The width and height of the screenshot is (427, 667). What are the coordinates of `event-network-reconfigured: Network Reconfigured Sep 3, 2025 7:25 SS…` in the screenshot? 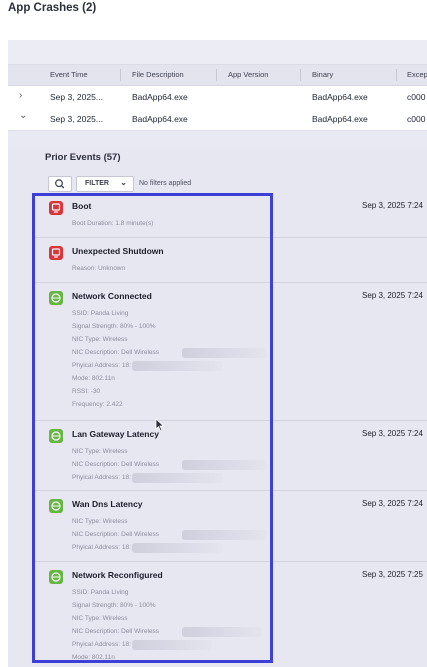 It's located at (229, 614).